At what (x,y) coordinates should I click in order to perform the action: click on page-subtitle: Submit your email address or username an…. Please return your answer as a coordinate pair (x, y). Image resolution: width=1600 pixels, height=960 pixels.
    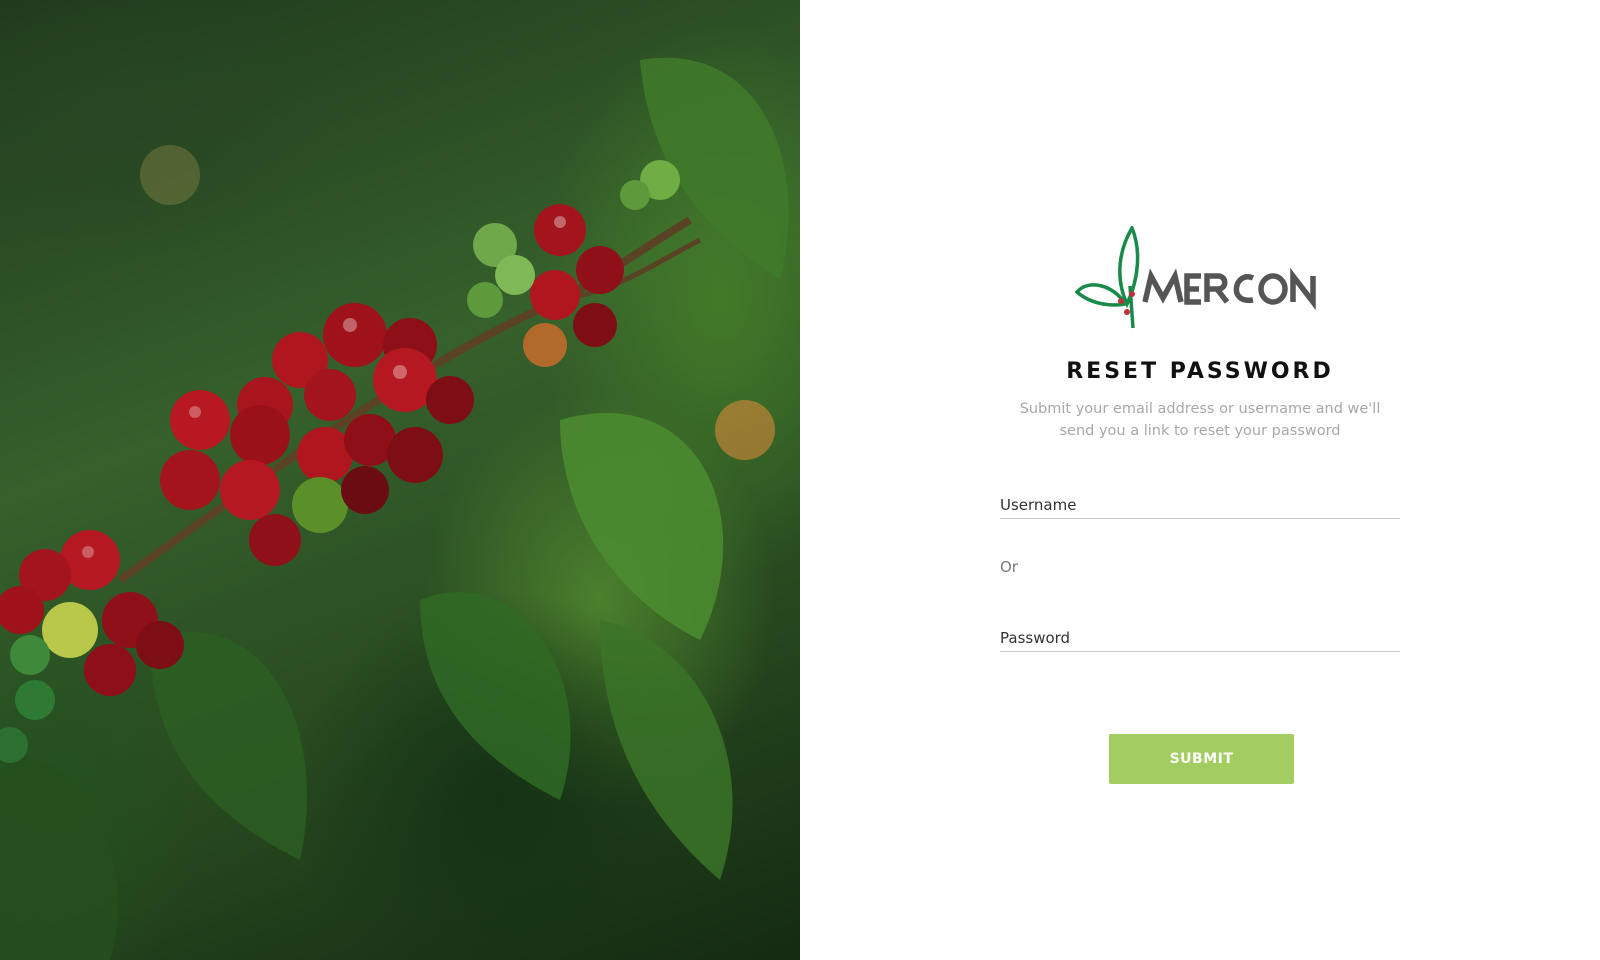
    Looking at the image, I should click on (1200, 420).